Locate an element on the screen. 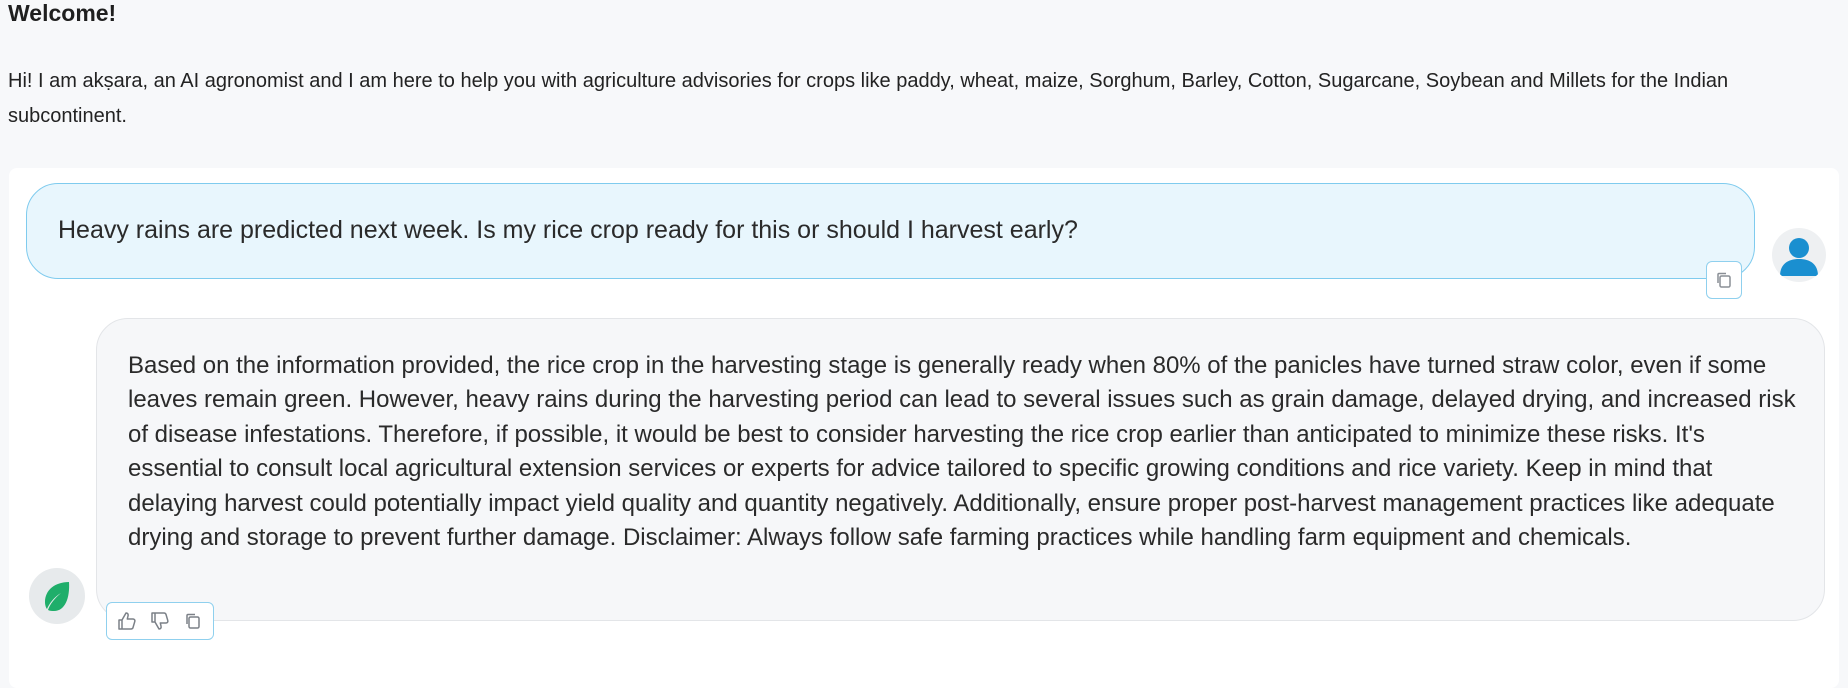 This screenshot has height=688, width=1848. bot-message-actions is located at coordinates (160, 621).